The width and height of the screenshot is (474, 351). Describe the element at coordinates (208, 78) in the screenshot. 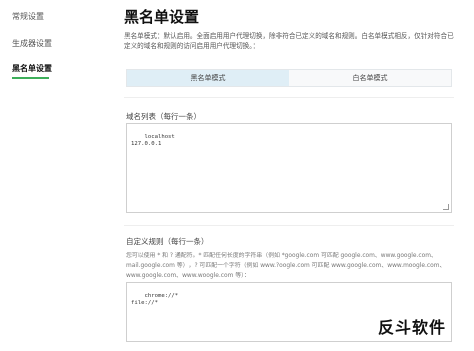

I see `tab-blacklist-mode: 黑名单模式` at that location.